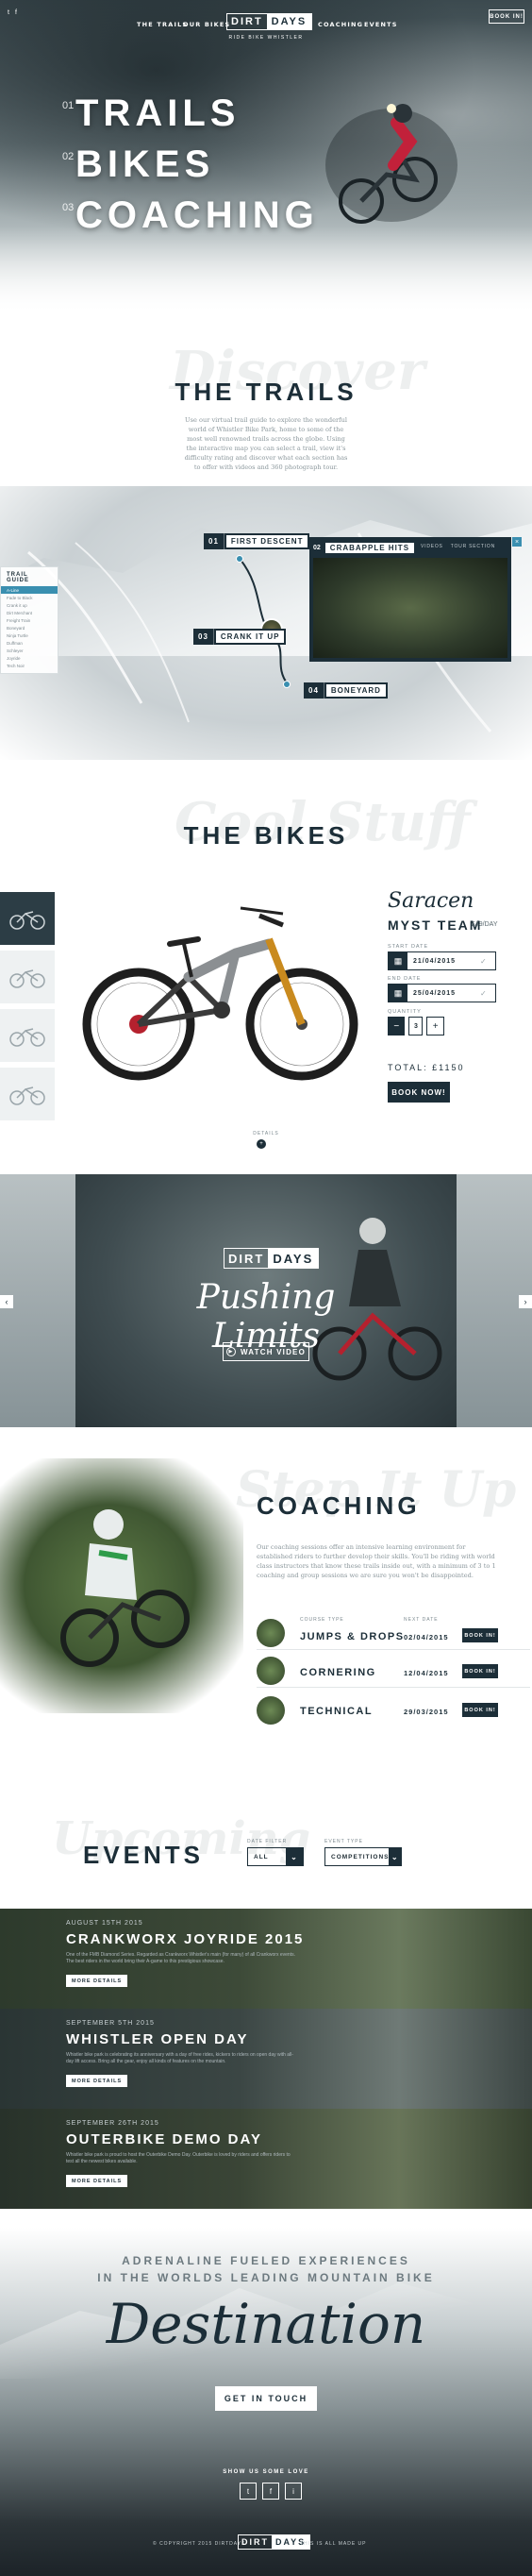 The height and width of the screenshot is (2576, 532). Describe the element at coordinates (435, 1026) in the screenshot. I see `plus-icon: +` at that location.